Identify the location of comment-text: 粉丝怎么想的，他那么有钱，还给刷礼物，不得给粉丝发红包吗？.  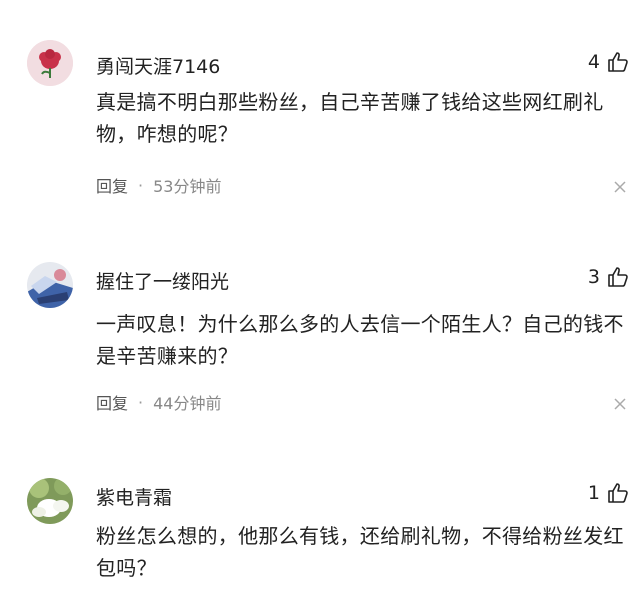
(360, 552).